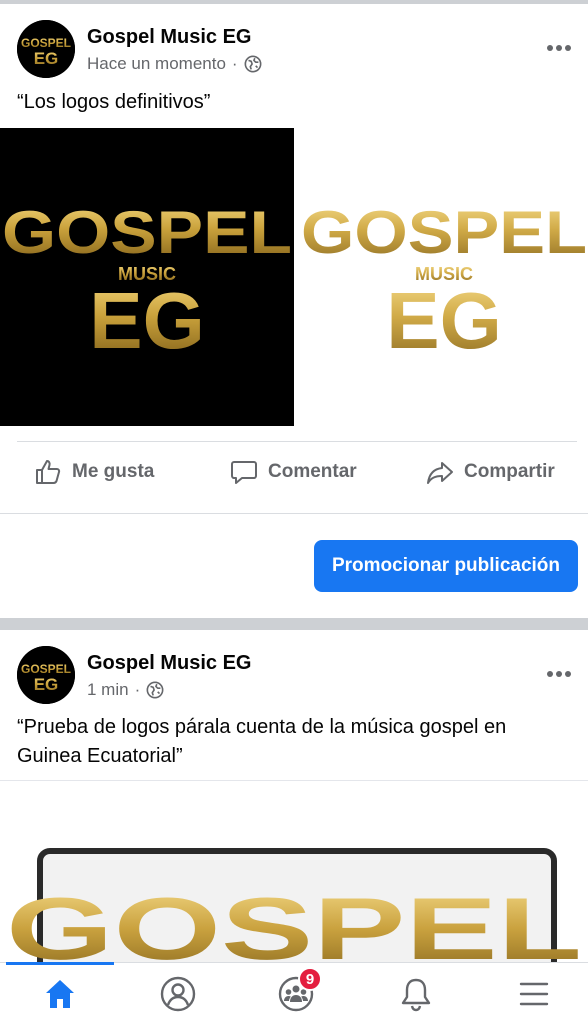  I want to click on home-icon, so click(60, 994).